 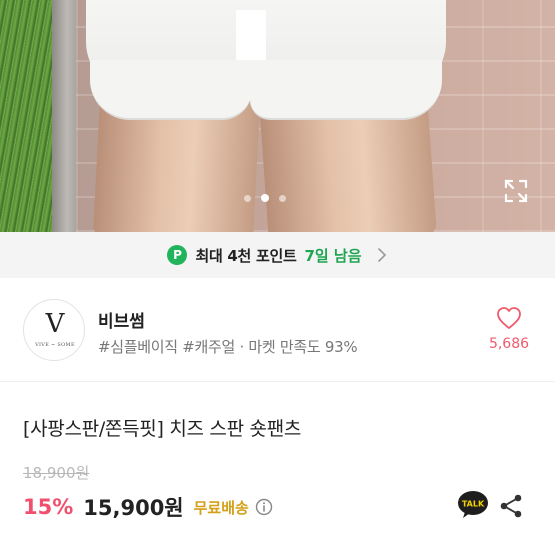 What do you see at coordinates (381, 255) in the screenshot?
I see `chevron-right-icon` at bounding box center [381, 255].